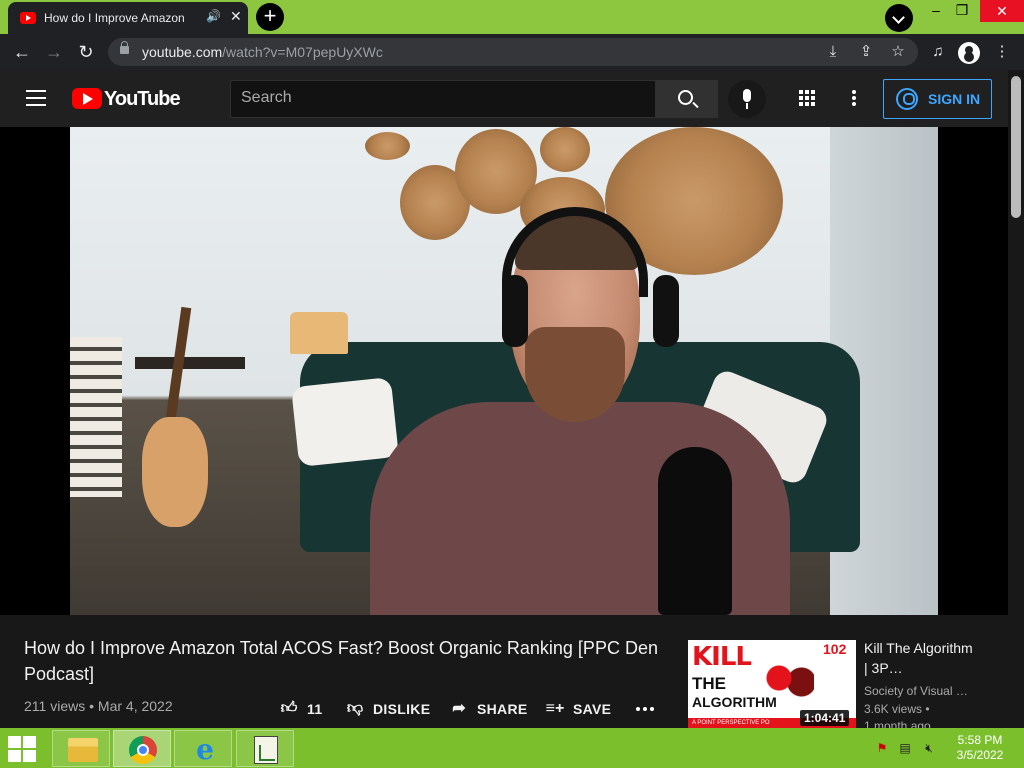  What do you see at coordinates (512, 748) in the screenshot?
I see `windows-taskbar: e ⚑ ▤ 🔇︎ 5:58 PM 3/5/2022` at bounding box center [512, 748].